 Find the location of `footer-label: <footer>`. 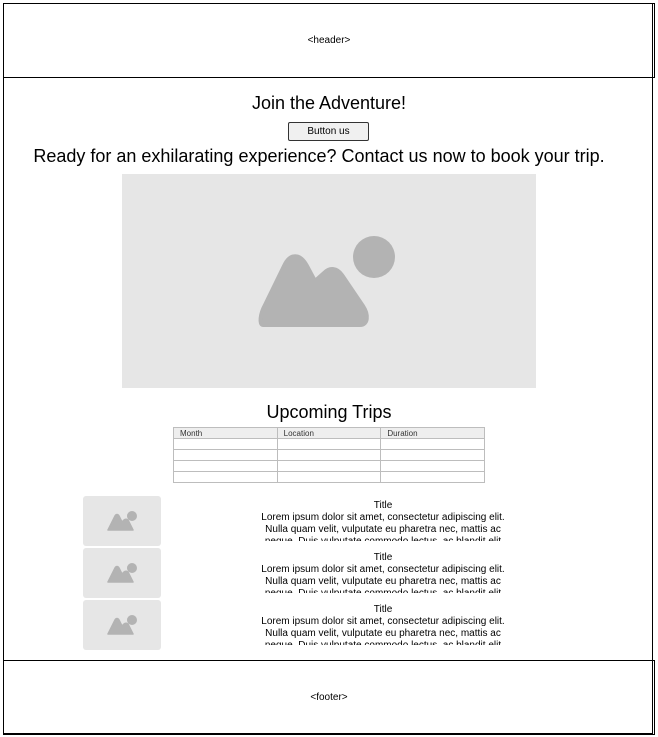

footer-label: <footer> is located at coordinates (329, 697).